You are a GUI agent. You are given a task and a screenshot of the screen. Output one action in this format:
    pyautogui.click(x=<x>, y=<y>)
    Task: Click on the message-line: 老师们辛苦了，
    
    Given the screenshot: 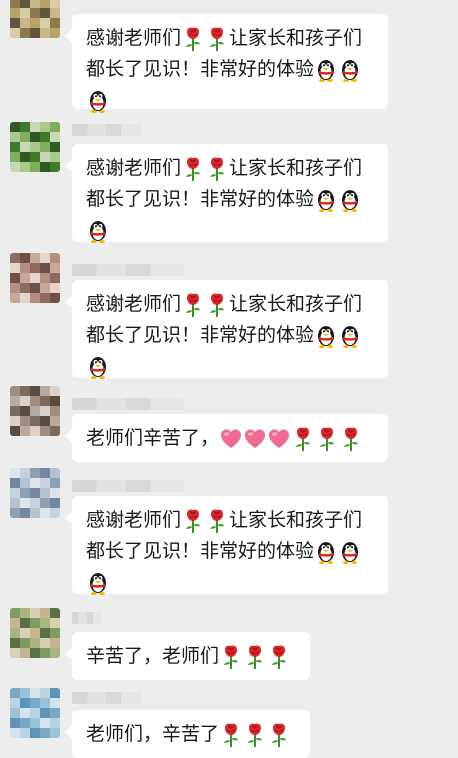 What is the action you would take?
    pyautogui.click(x=230, y=438)
    